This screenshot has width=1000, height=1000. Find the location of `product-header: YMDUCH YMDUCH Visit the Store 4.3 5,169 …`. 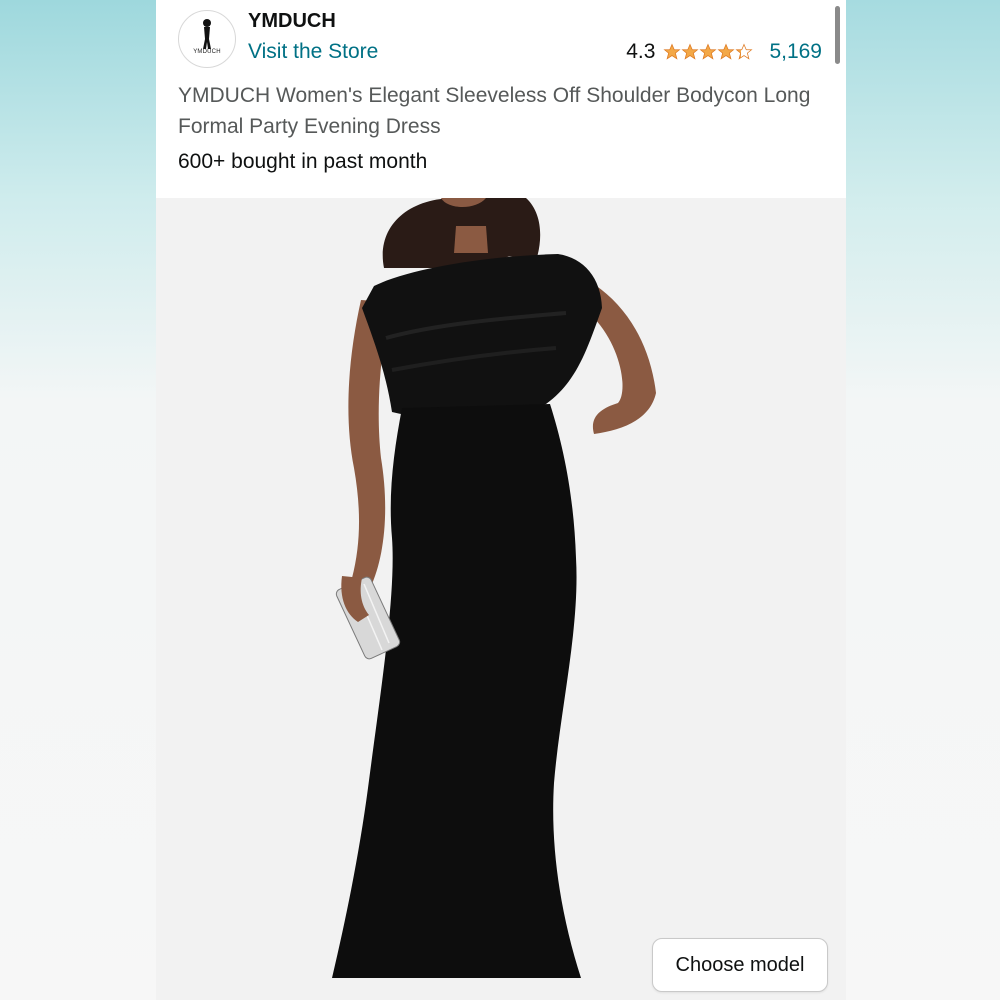

product-header: YMDUCH YMDUCH Visit the Store 4.3 5,169 … is located at coordinates (501, 99).